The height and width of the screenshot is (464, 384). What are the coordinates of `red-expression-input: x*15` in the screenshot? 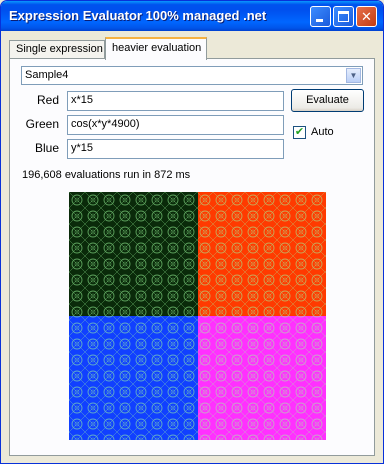 It's located at (175, 101).